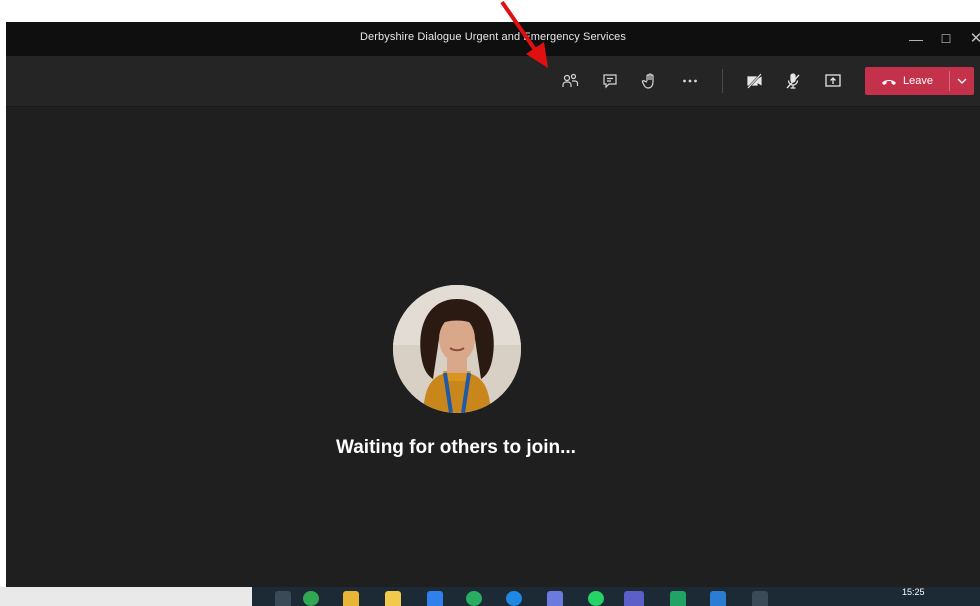  I want to click on browser-icon, so click(514, 598).